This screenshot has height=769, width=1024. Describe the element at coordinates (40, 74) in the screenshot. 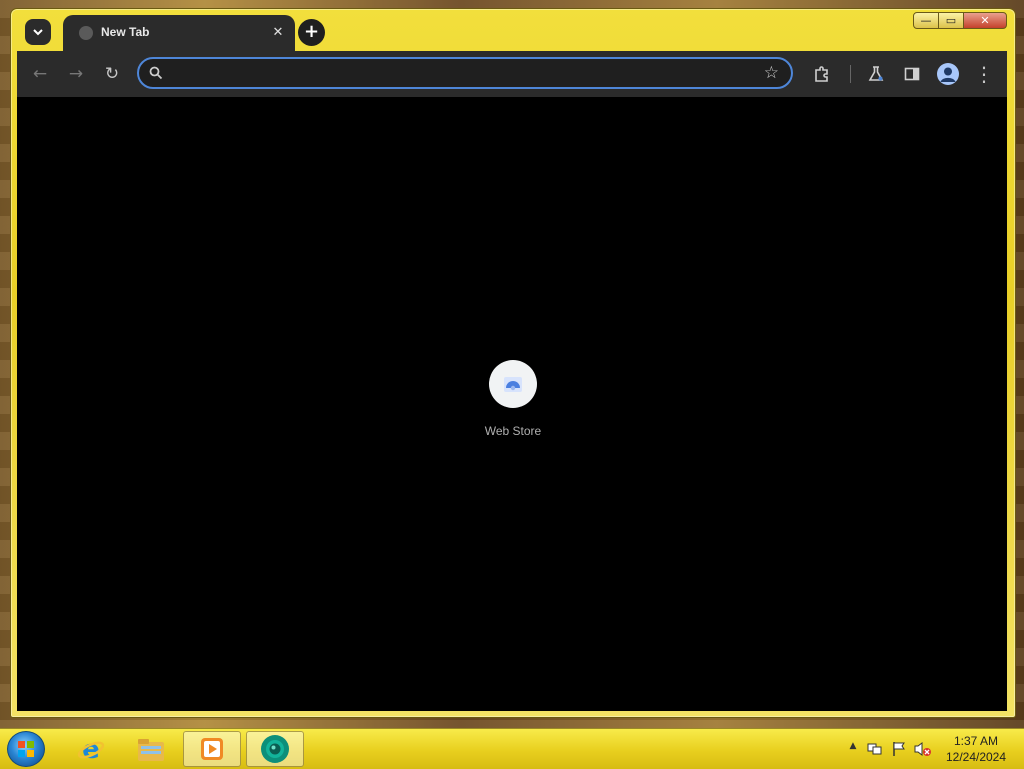

I see `back-button: ←` at that location.